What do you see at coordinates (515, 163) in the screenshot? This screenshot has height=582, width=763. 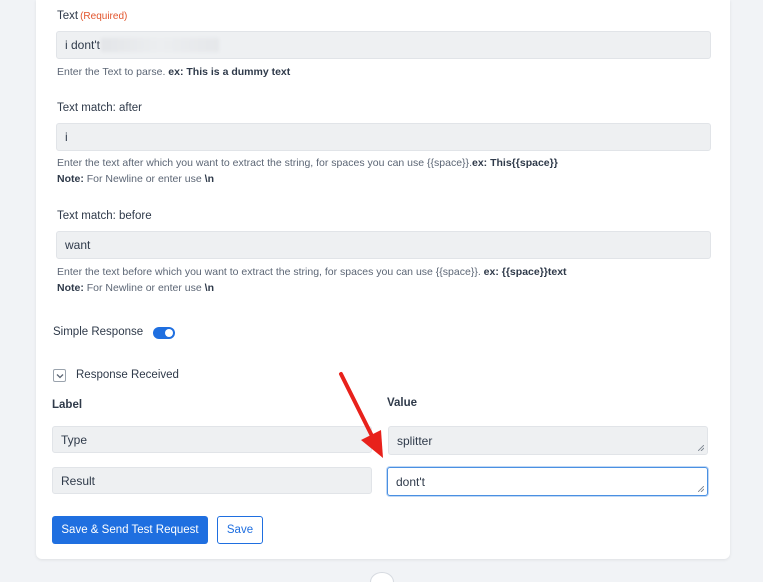 I see `match-after-example: ex: This{{space}}` at bounding box center [515, 163].